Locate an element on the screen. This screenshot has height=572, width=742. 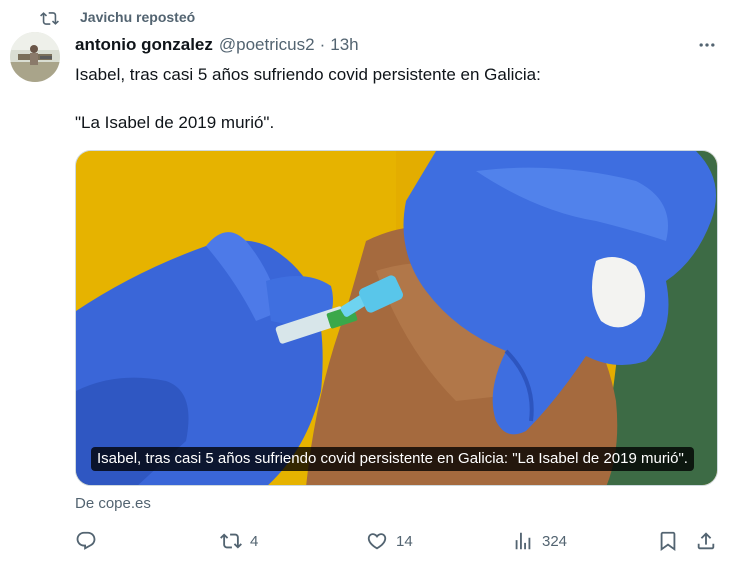
like-count: 14 is located at coordinates (404, 541).